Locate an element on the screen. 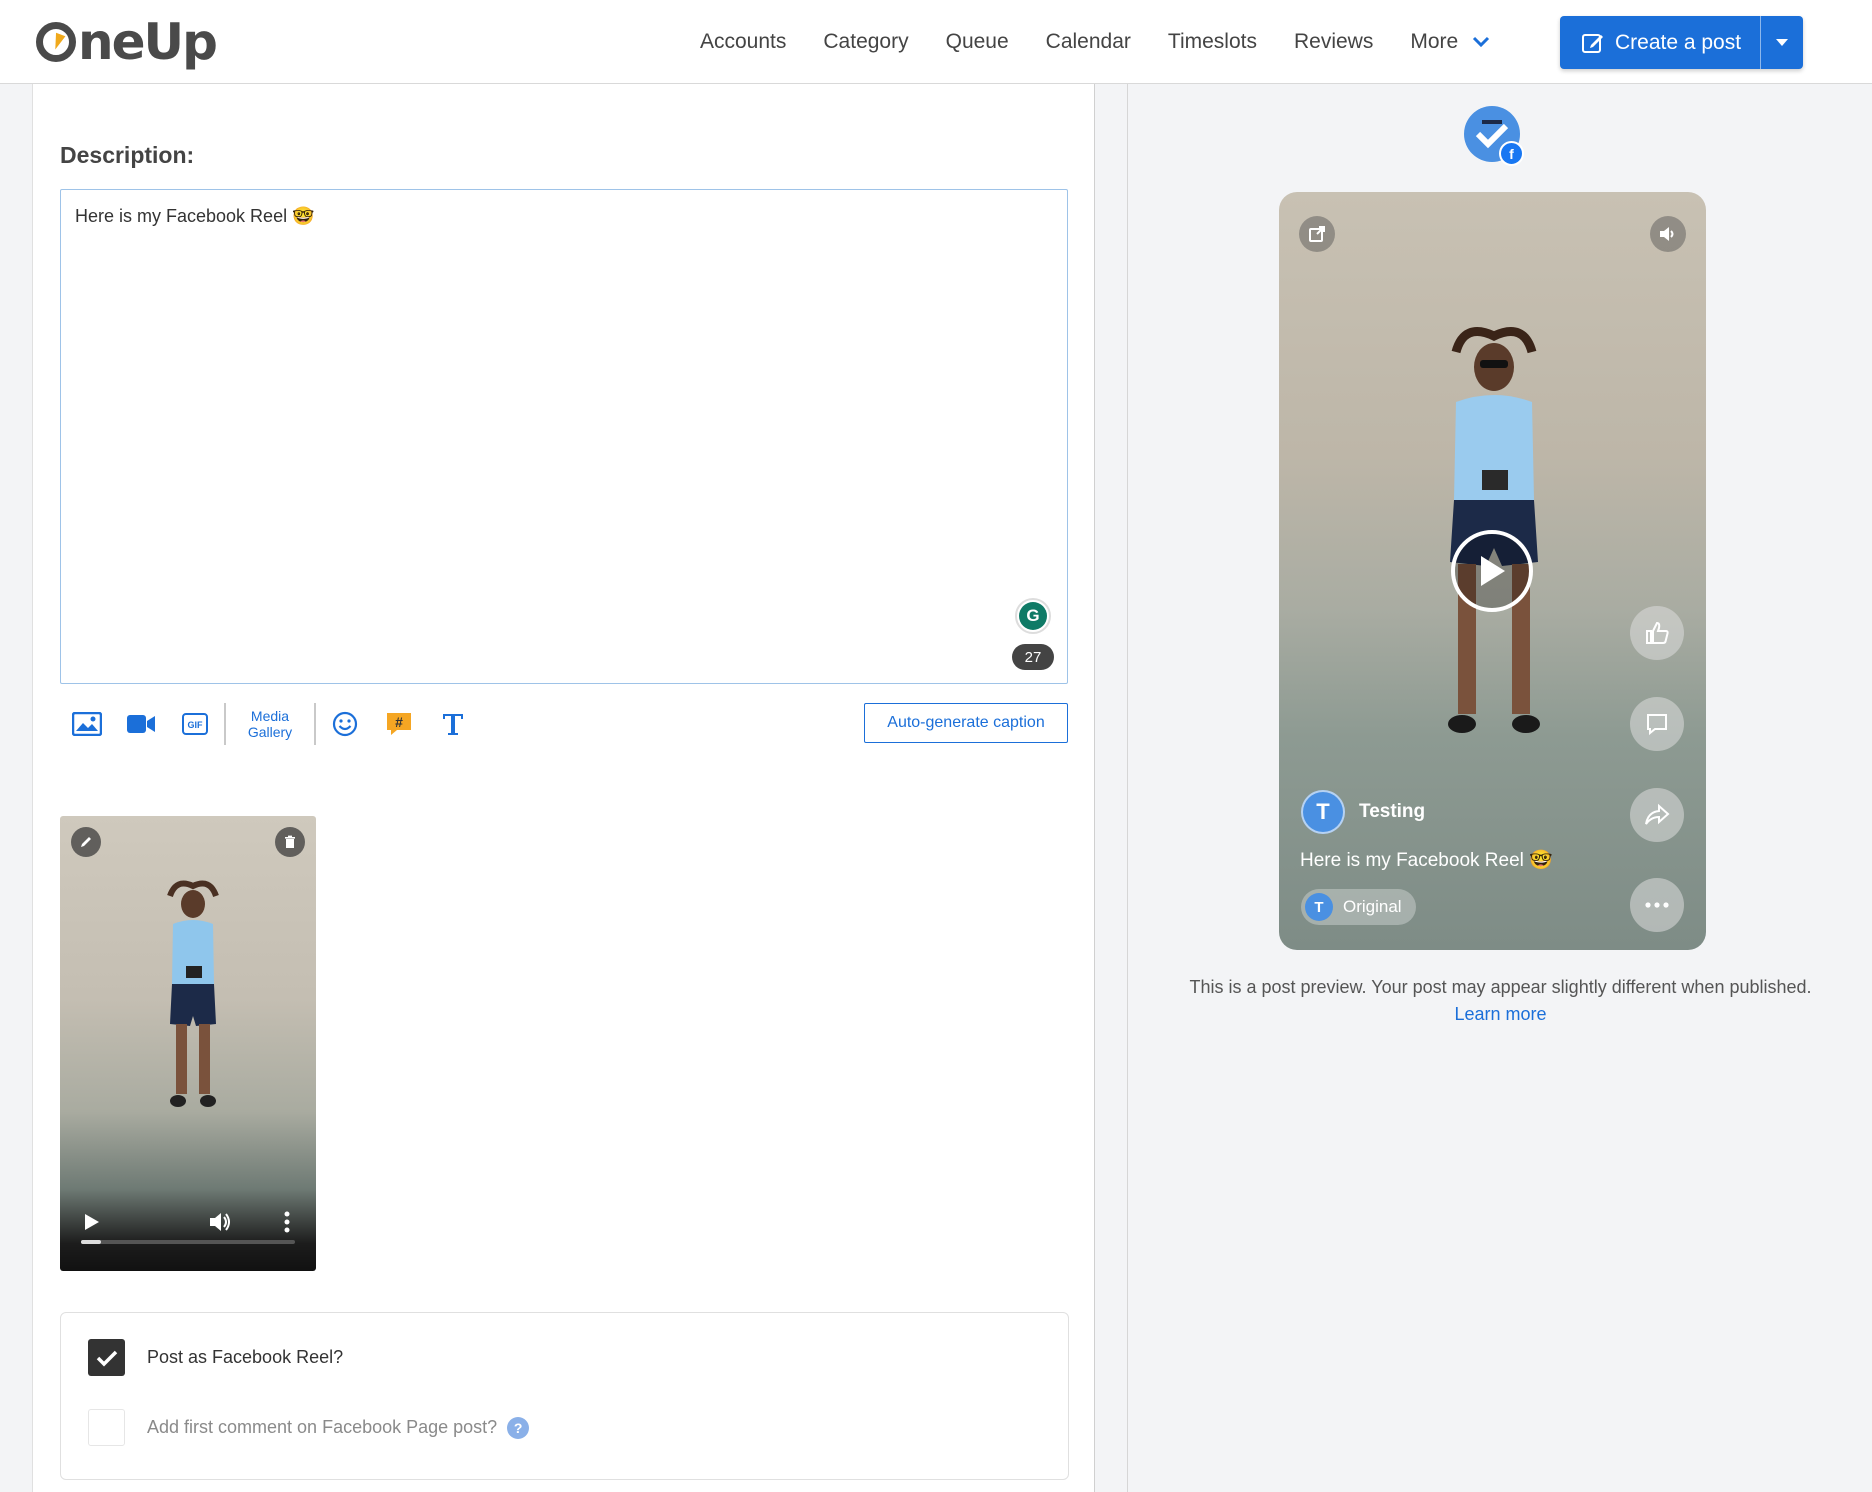 This screenshot has width=1872, height=1492. share-icon is located at coordinates (1657, 814).